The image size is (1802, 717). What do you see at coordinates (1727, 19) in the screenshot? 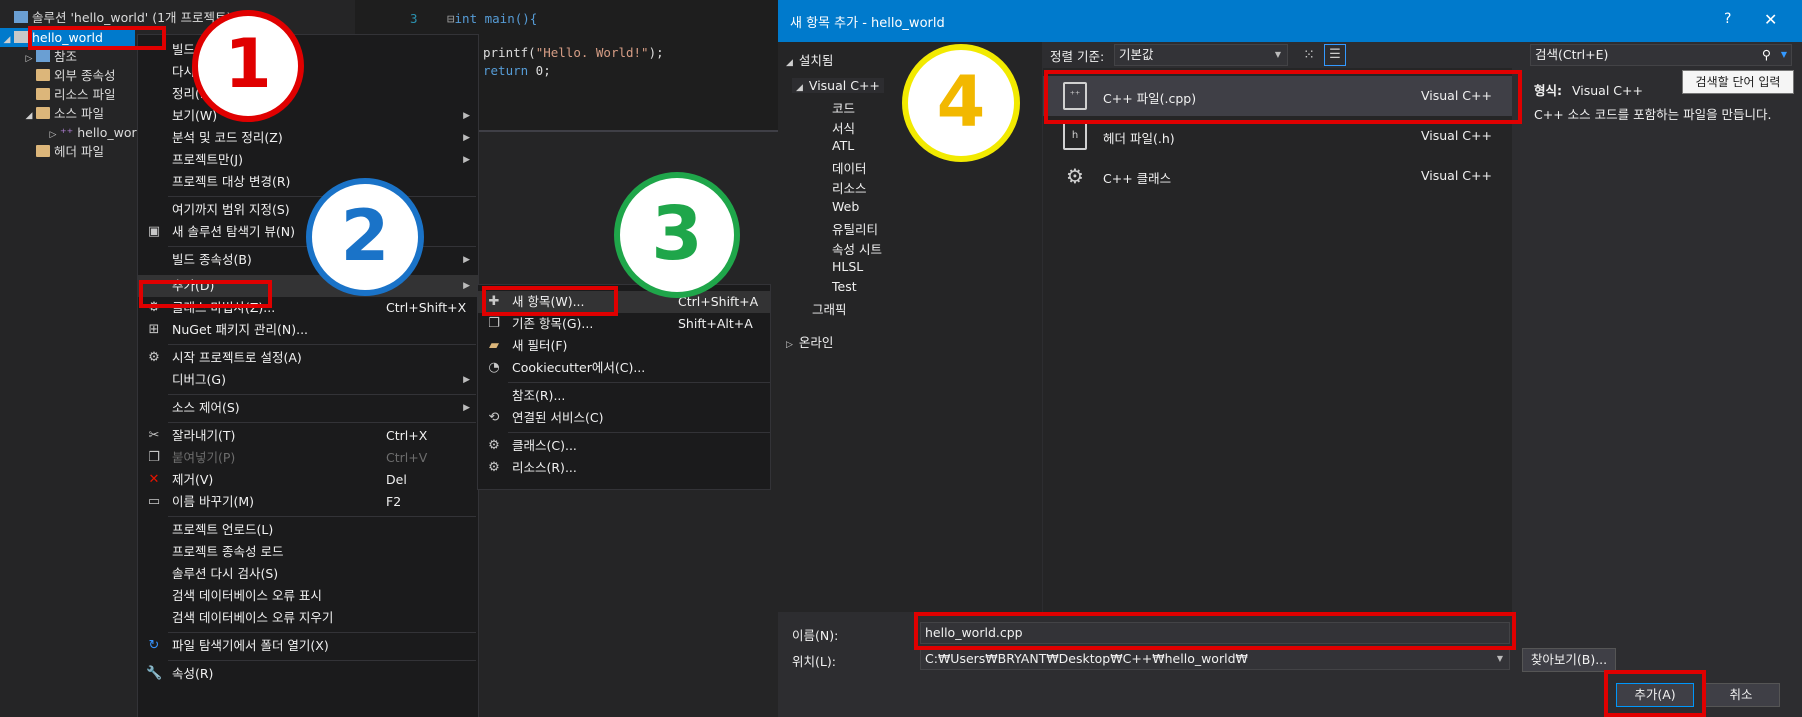
I see `help-button: ?` at bounding box center [1727, 19].